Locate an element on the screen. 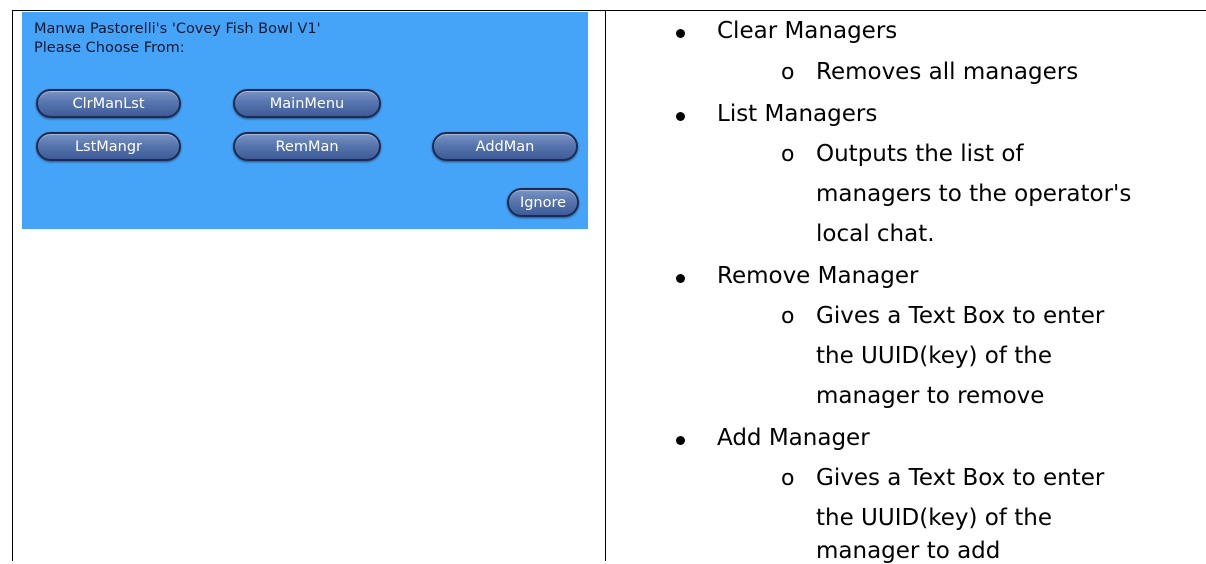 The width and height of the screenshot is (1206, 564). remman-button: RemMan is located at coordinates (307, 146).